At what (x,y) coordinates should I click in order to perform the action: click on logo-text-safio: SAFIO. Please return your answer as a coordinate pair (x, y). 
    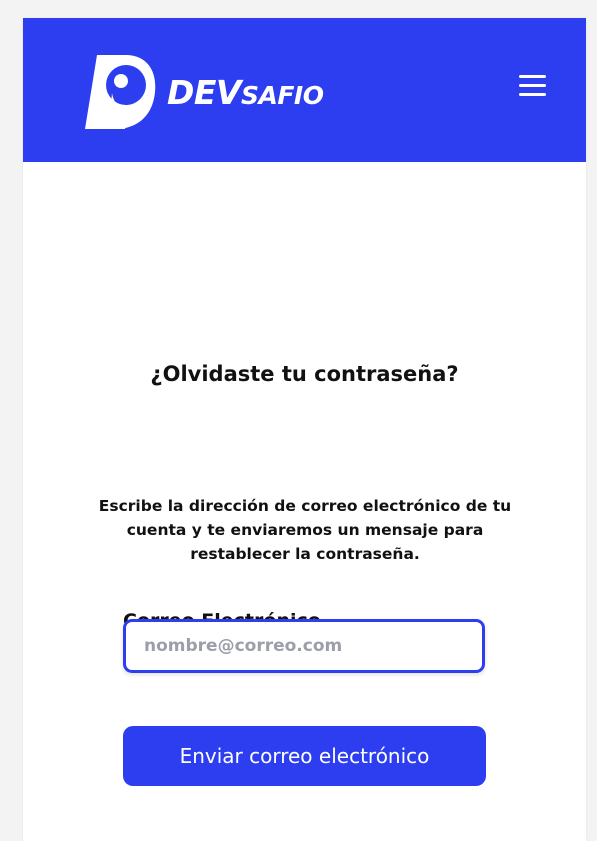
    Looking at the image, I should click on (282, 95).